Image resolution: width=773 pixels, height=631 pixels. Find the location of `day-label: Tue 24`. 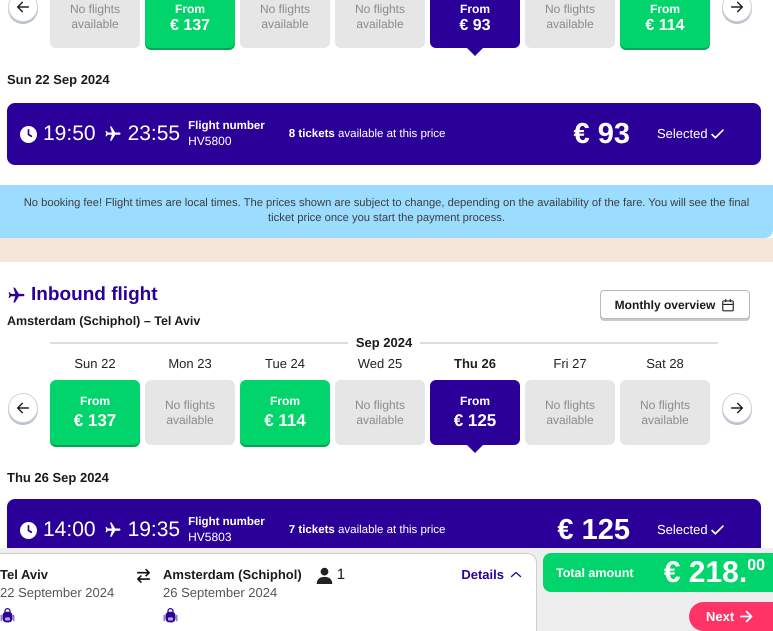

day-label: Tue 24 is located at coordinates (285, 364).